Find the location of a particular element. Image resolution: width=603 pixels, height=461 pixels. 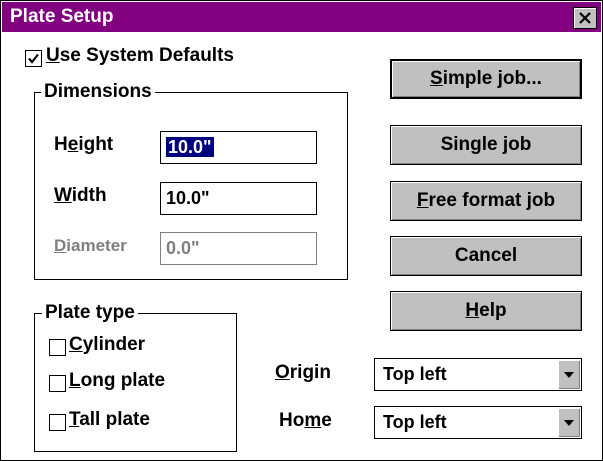

tall-plate-checkbox is located at coordinates (57, 422).